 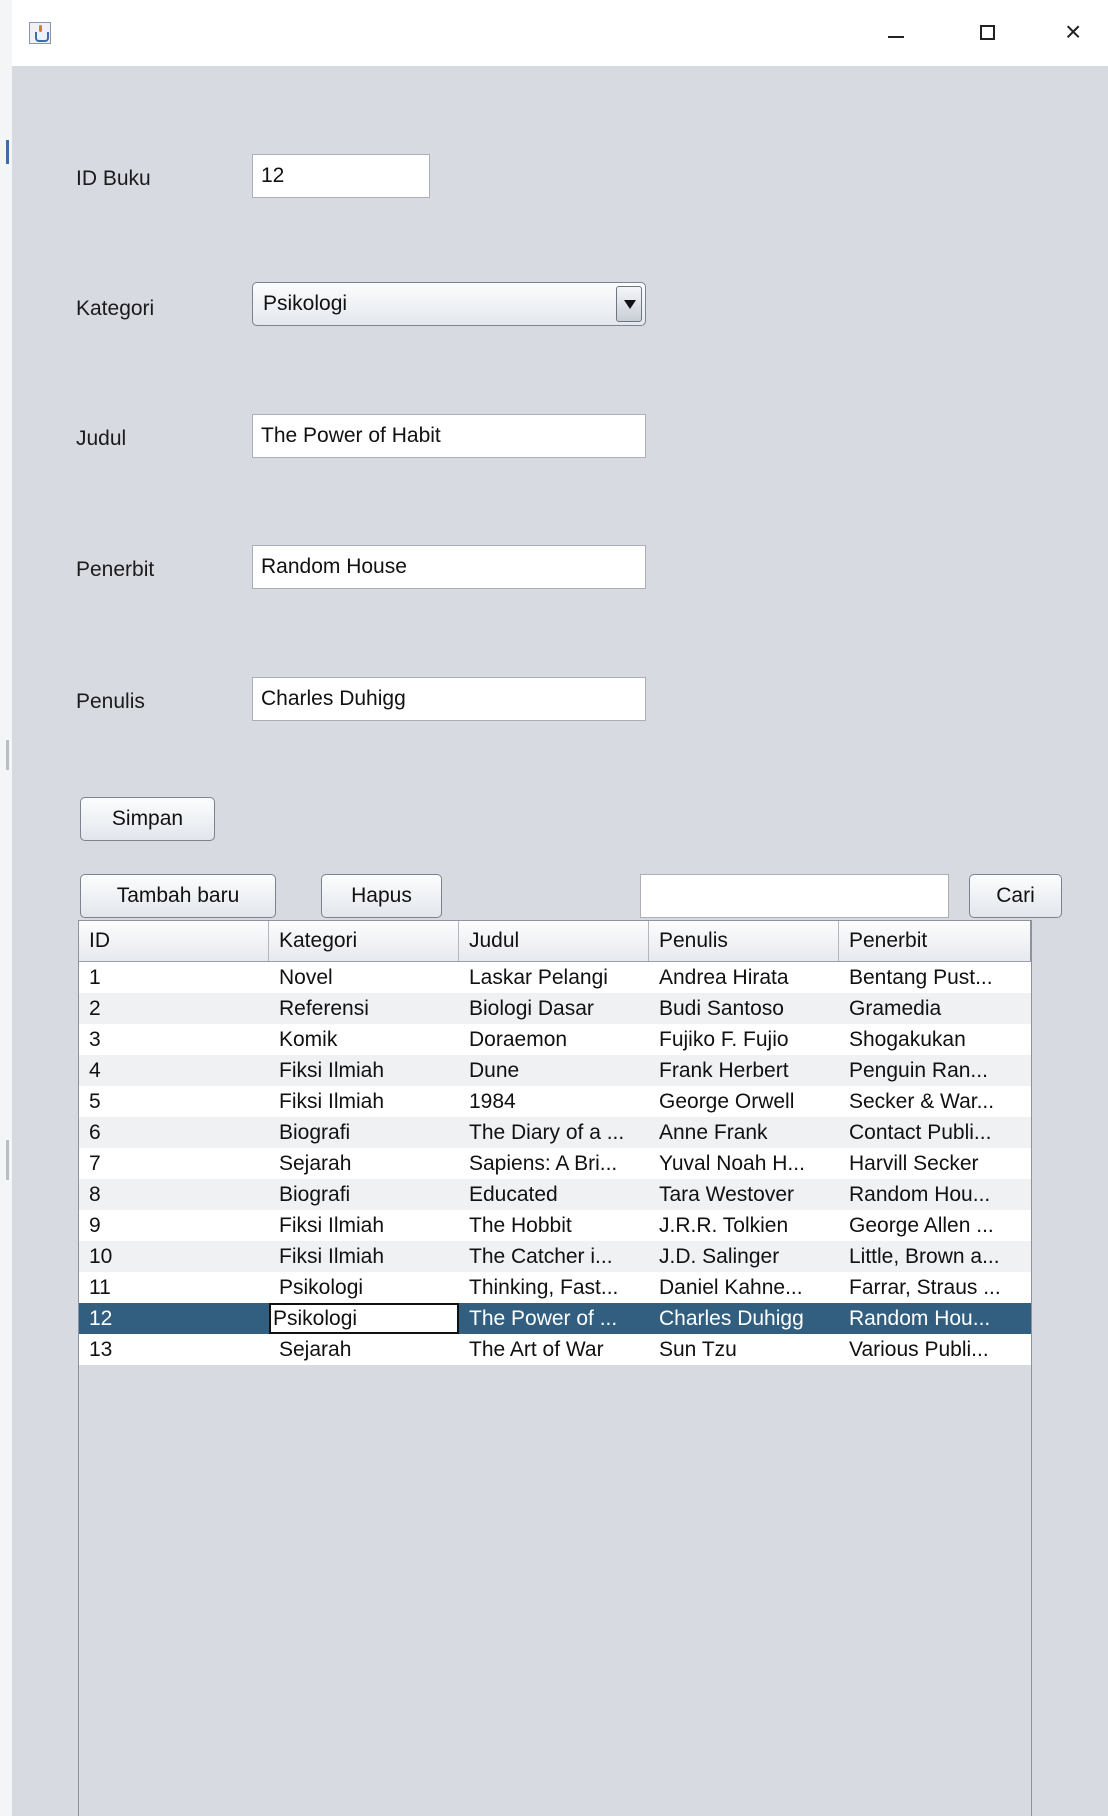 I want to click on header-penulis: Penulis, so click(x=744, y=941).